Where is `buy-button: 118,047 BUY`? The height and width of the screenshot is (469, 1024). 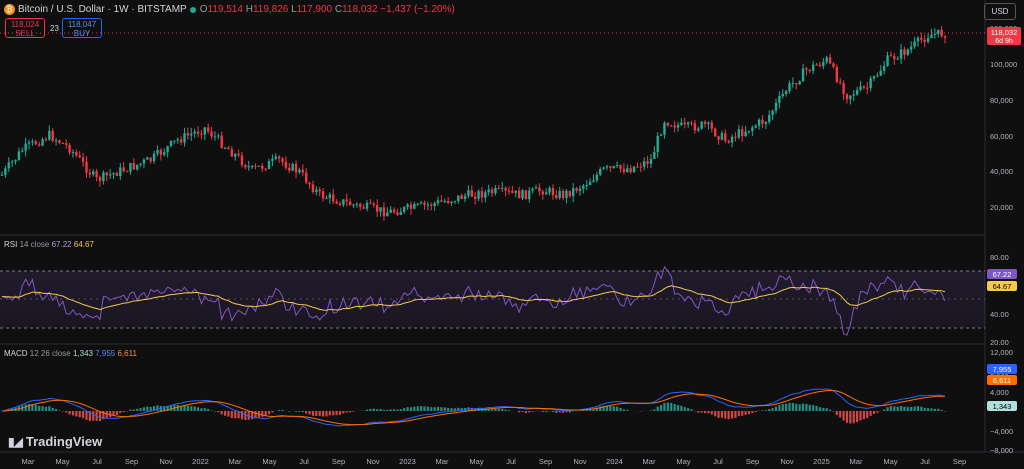
buy-button: 118,047 BUY is located at coordinates (82, 28).